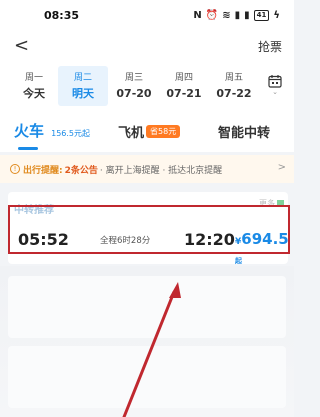 The image size is (320, 417). What do you see at coordinates (184, 93) in the screenshot?
I see `date-label: 07-21` at bounding box center [184, 93].